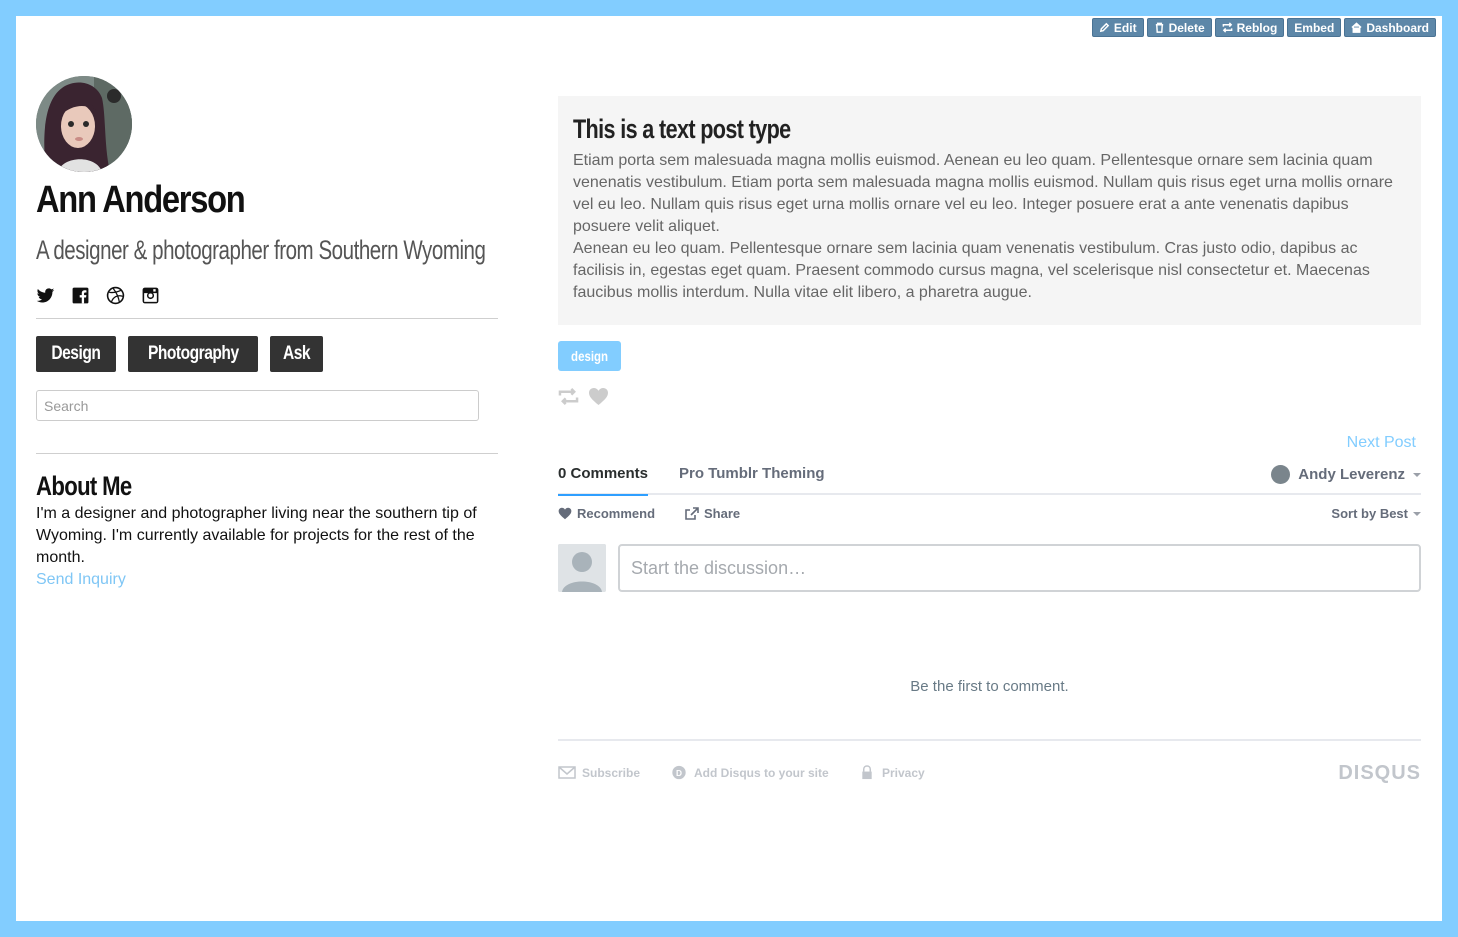 The height and width of the screenshot is (937, 1458). I want to click on tab-community: Pro Tumblr Theming, so click(752, 480).